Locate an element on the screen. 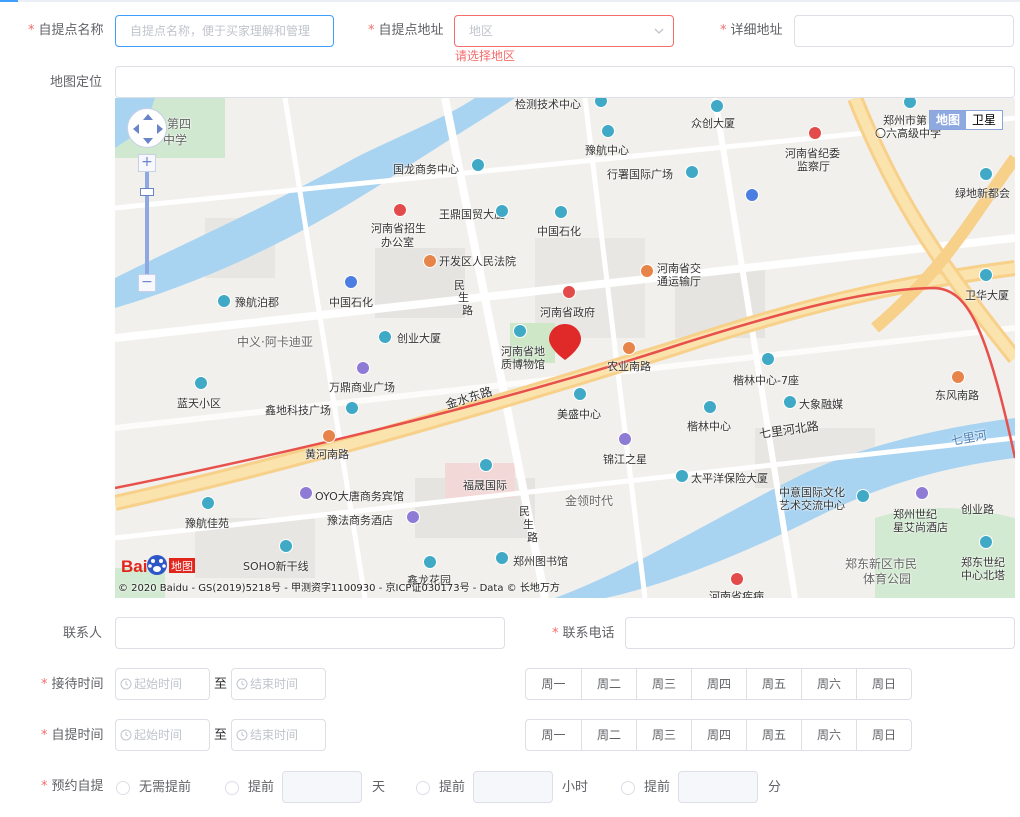 This screenshot has width=1020, height=817. reception-time-separator: 至 is located at coordinates (221, 684).